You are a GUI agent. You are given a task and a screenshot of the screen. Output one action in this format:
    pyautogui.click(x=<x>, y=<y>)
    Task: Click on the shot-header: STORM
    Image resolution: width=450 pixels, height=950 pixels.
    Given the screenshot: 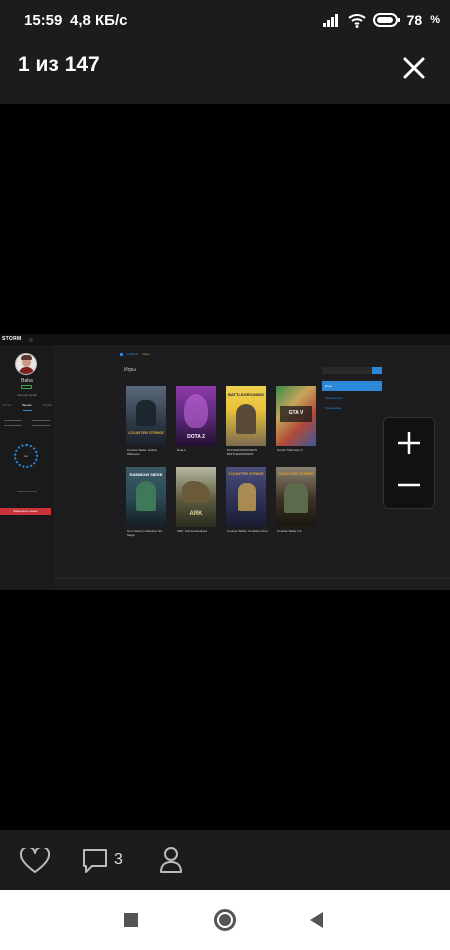 What is the action you would take?
    pyautogui.click(x=225, y=339)
    